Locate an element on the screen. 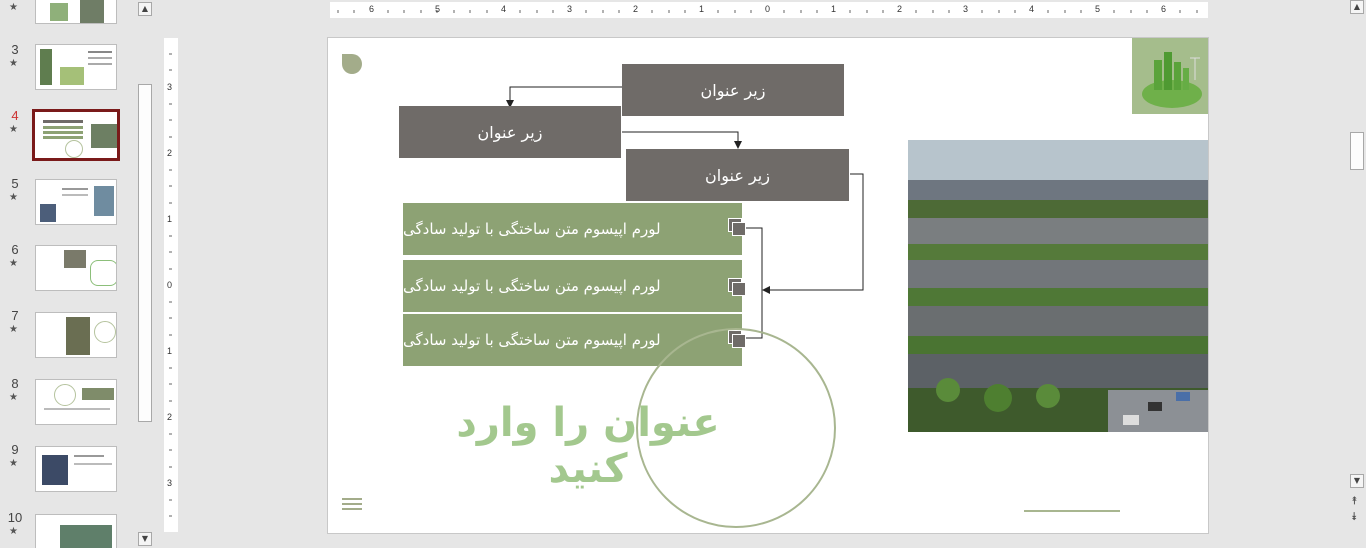 This screenshot has height=548, width=1366. slide-number: 4 is located at coordinates (15, 115).